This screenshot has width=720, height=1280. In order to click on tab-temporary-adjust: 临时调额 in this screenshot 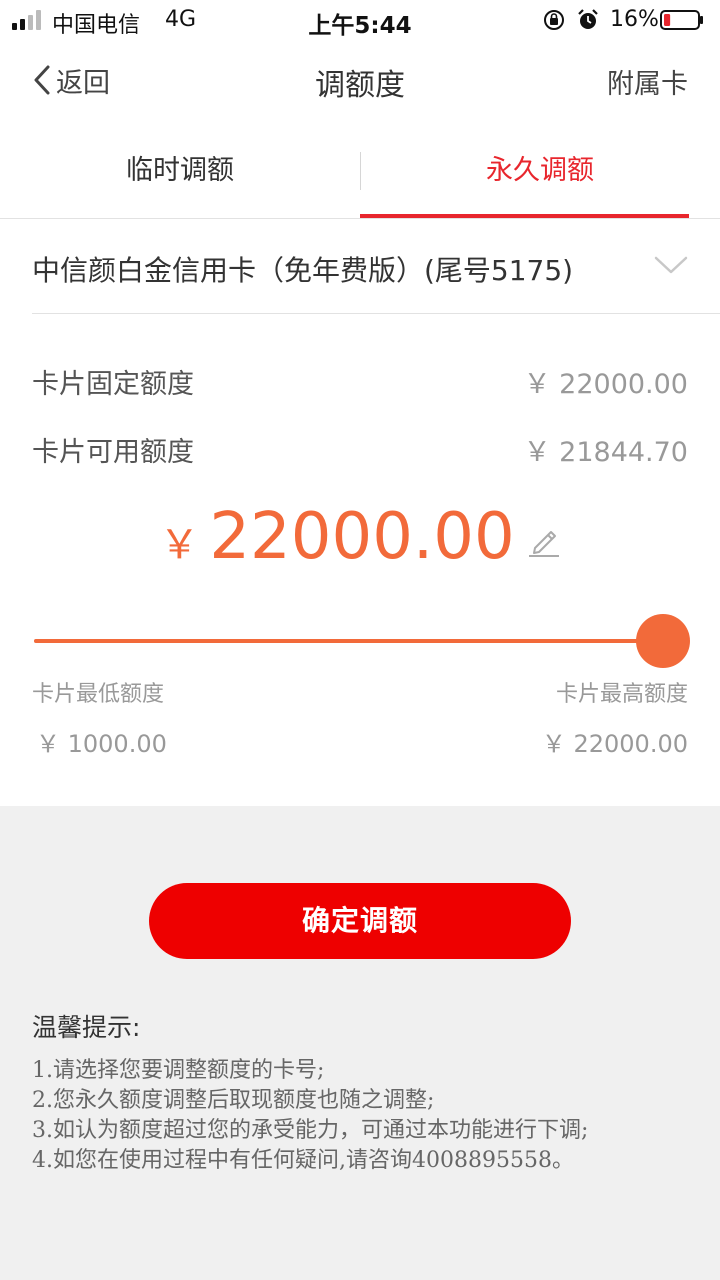, I will do `click(180, 171)`.